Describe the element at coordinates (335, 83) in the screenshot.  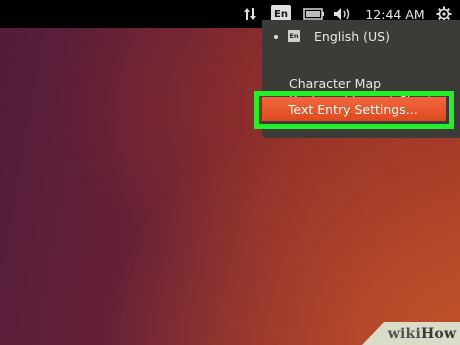
I see `menu-item-label: Character Map` at that location.